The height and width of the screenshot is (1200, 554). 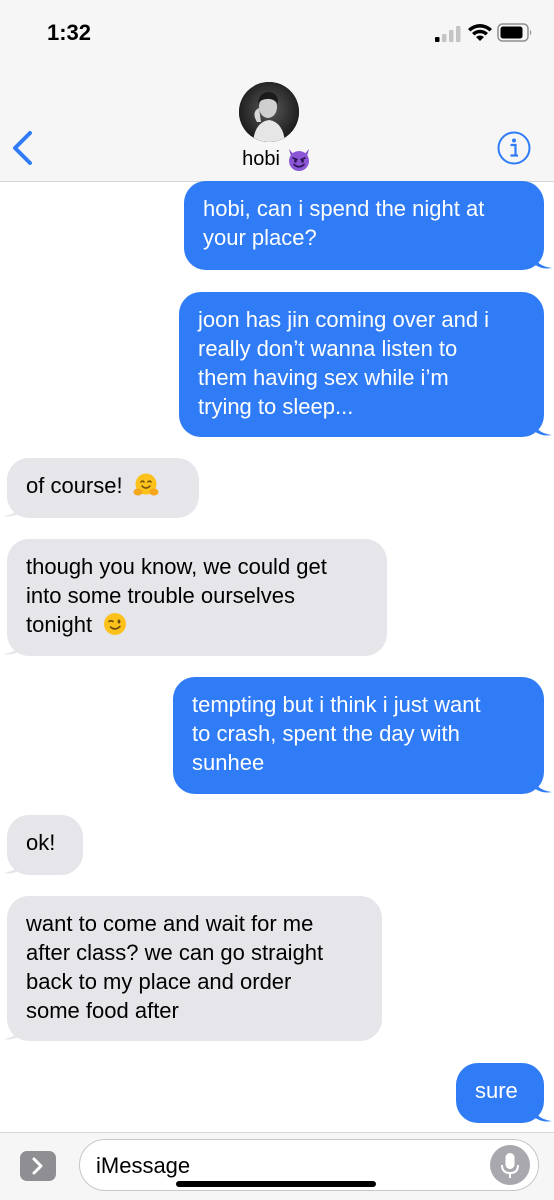 I want to click on message-text: sure, so click(x=496, y=1090).